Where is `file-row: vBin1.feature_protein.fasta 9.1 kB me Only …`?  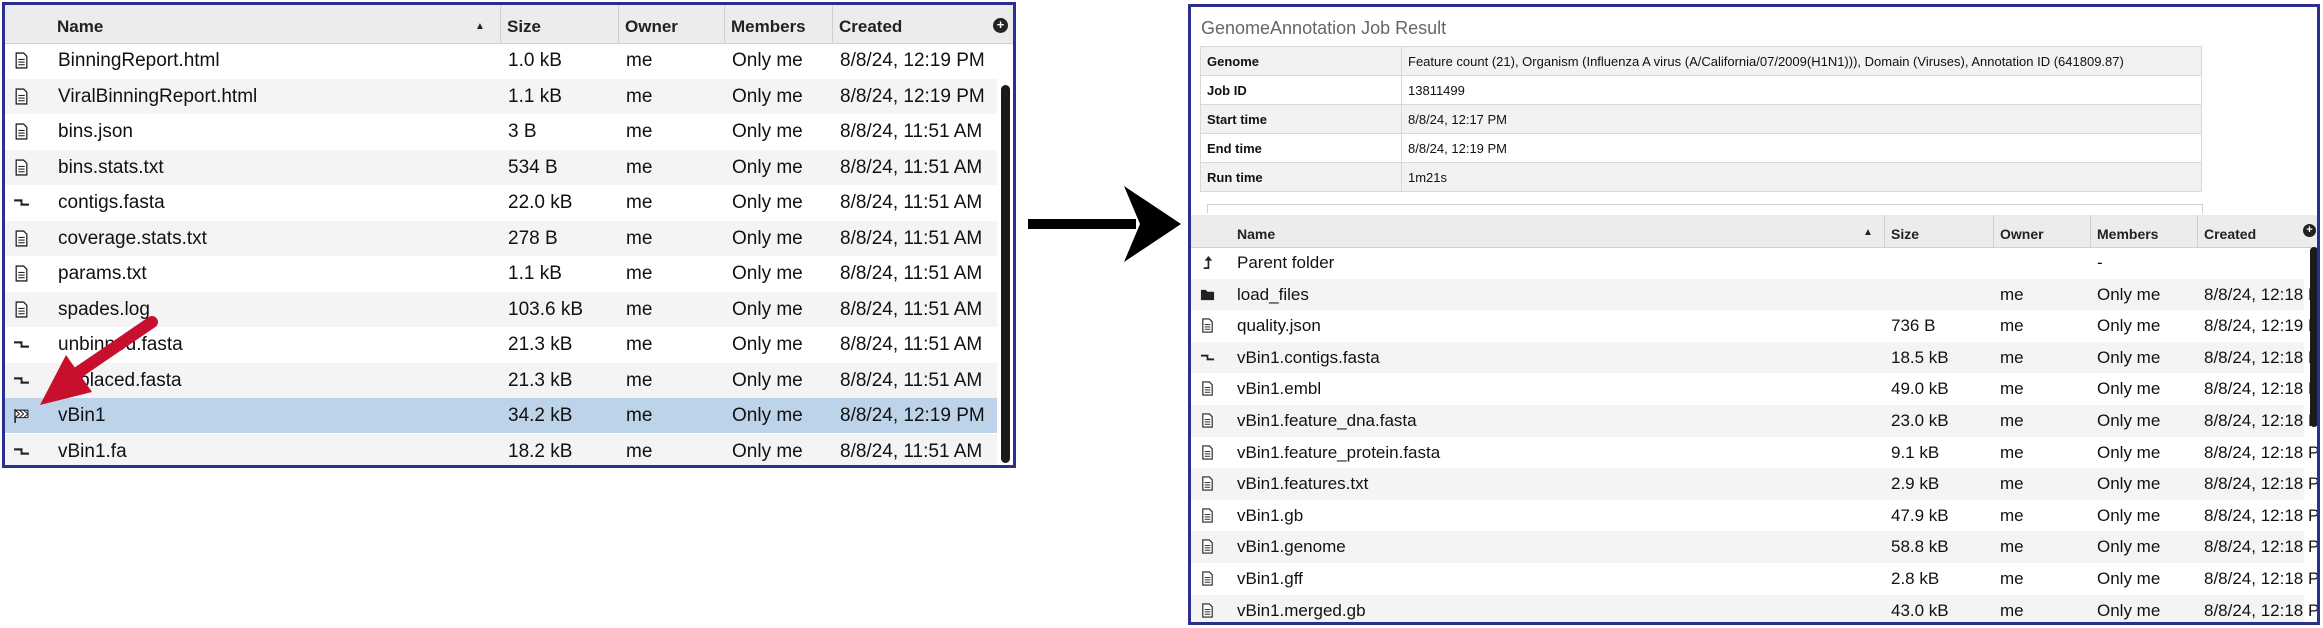
file-row: vBin1.feature_protein.fasta 9.1 kB me Only … is located at coordinates (1754, 453).